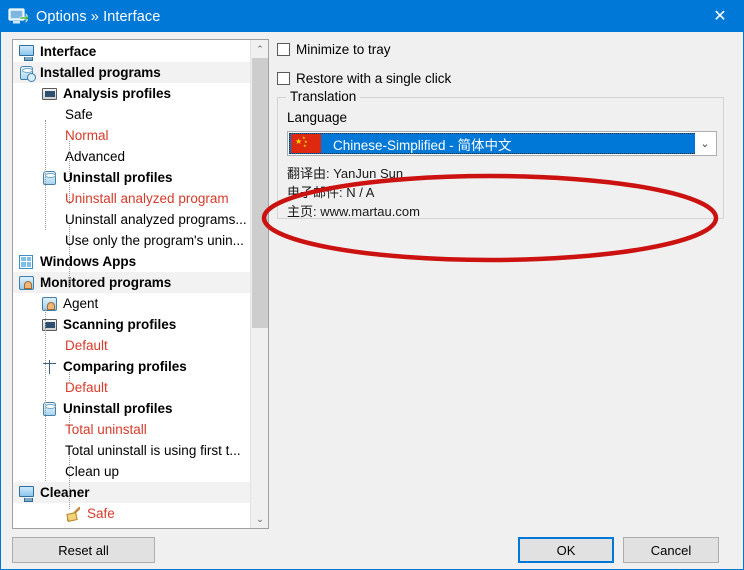 The height and width of the screenshot is (570, 744). I want to click on watermark-part-1: I, so click(615, 566).